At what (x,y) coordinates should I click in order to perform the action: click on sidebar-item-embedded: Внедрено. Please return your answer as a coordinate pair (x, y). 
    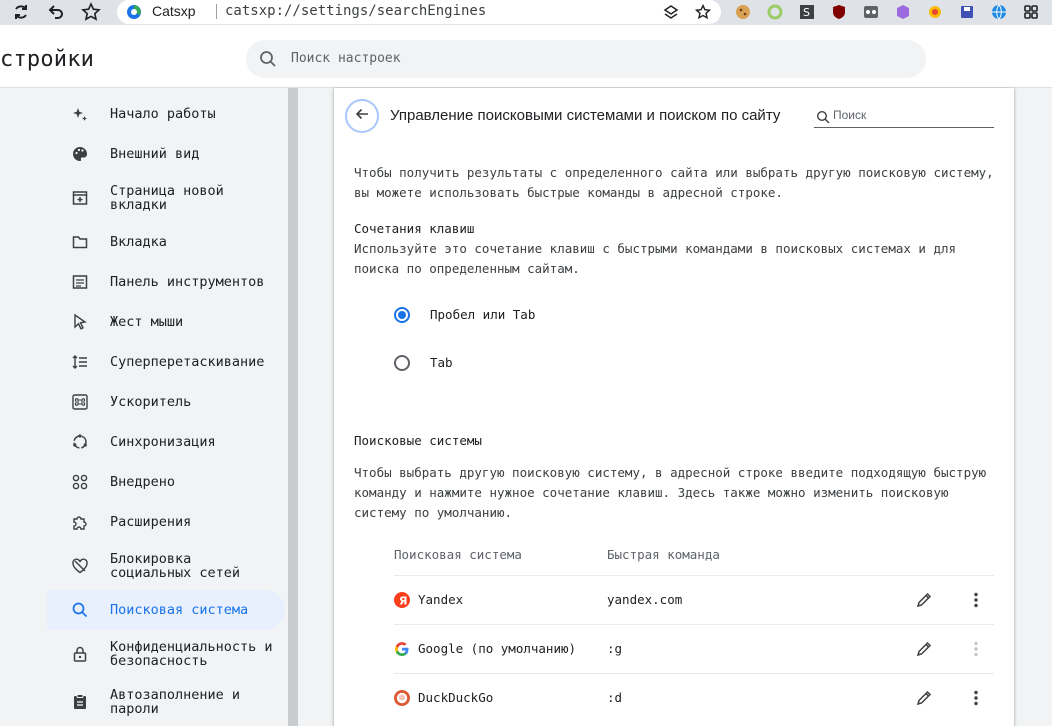
    Looking at the image, I should click on (166, 482).